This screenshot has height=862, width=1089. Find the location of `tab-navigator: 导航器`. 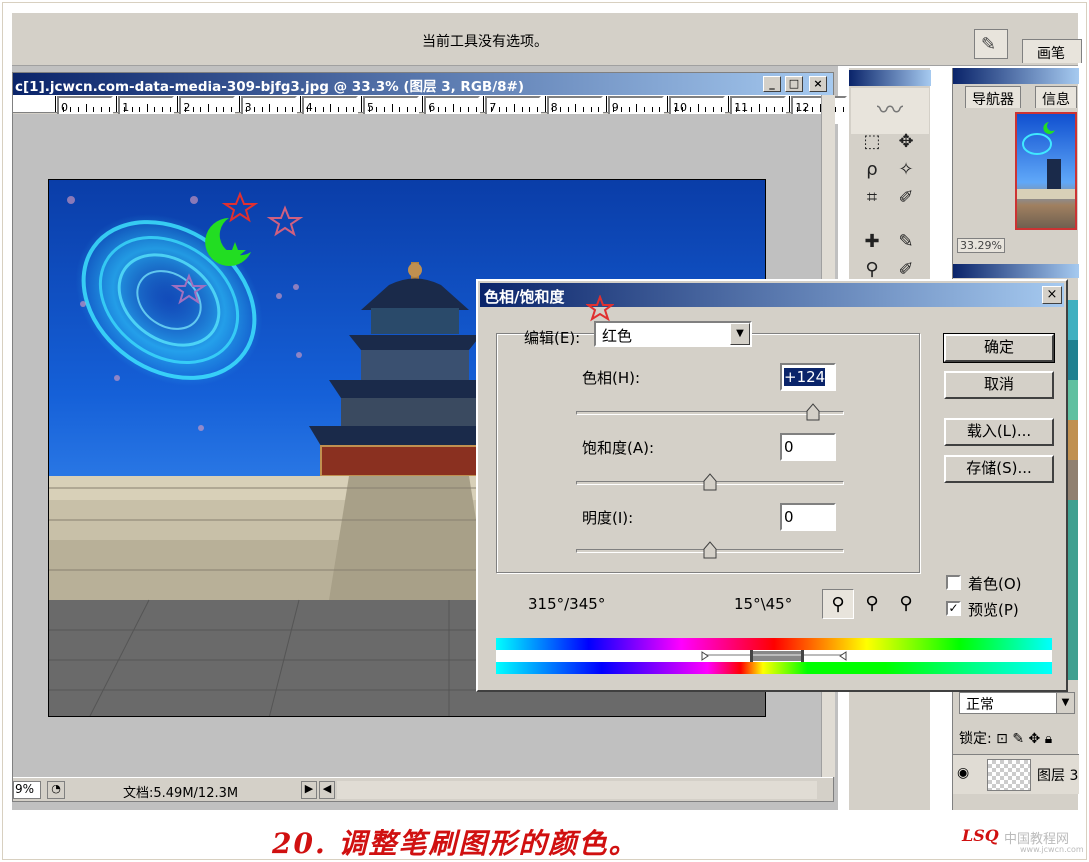

tab-navigator: 导航器 is located at coordinates (993, 97).